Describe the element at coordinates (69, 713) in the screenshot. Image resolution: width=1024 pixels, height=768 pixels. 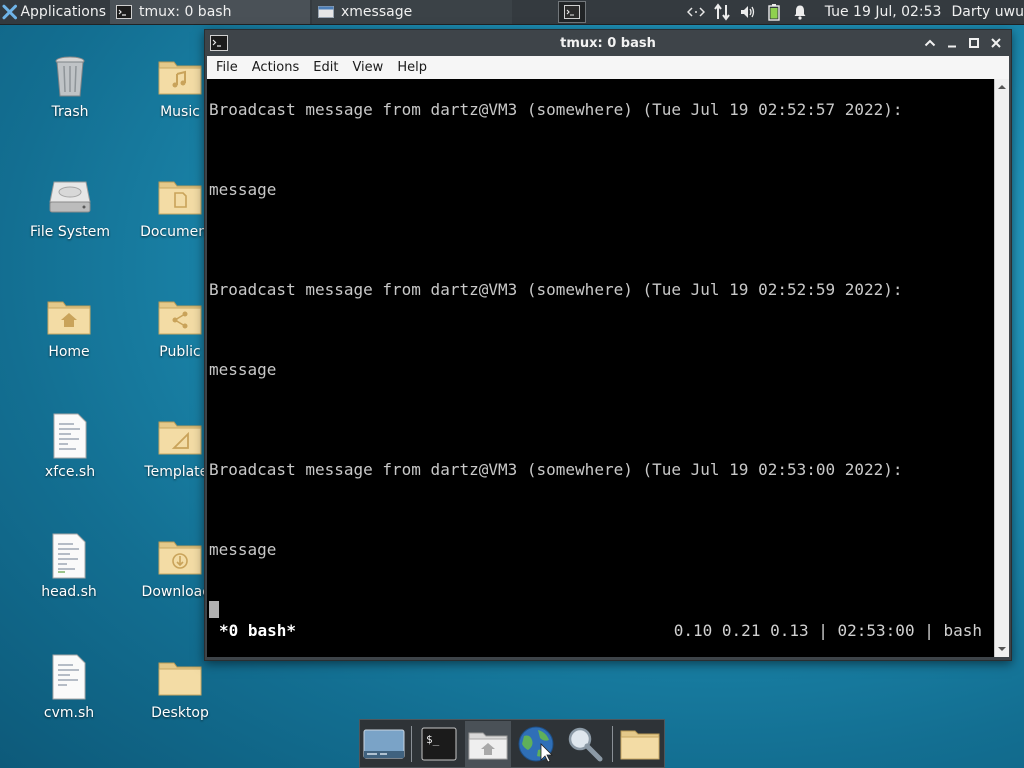
I see `desktop-icon-label: cvm.sh` at that location.